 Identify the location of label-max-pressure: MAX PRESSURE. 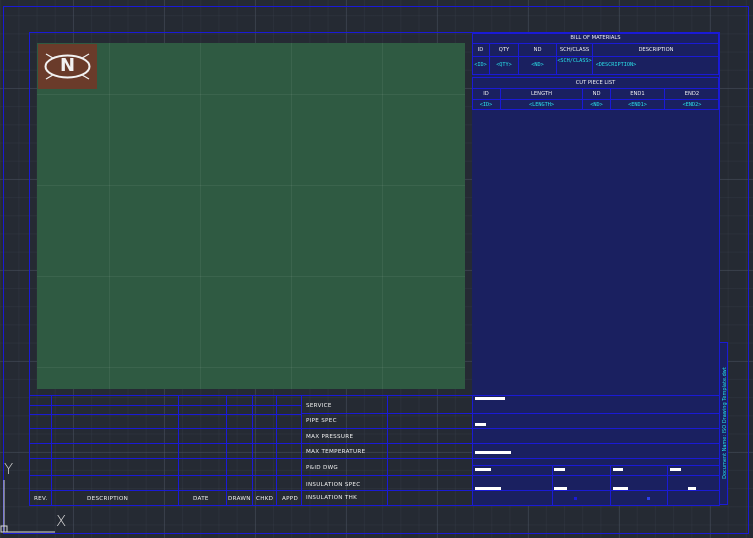
(330, 437).